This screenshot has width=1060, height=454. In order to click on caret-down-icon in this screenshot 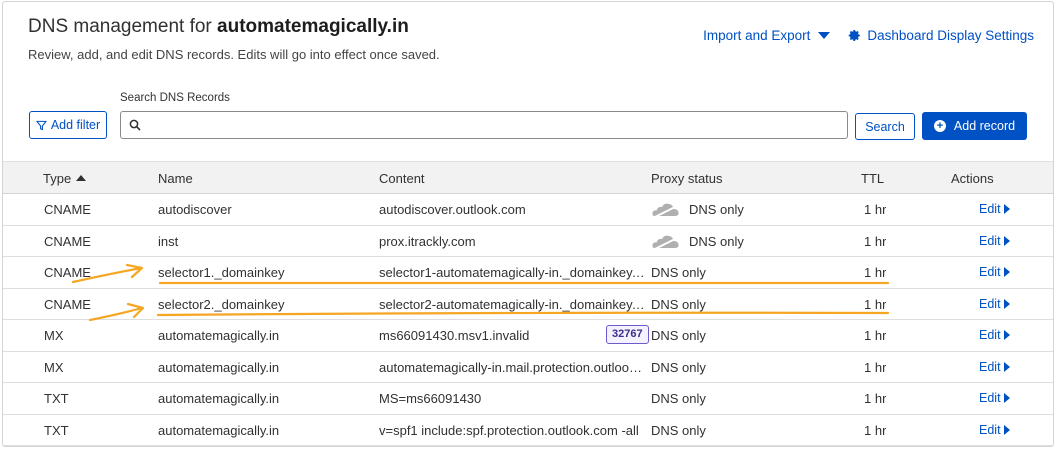, I will do `click(824, 35)`.